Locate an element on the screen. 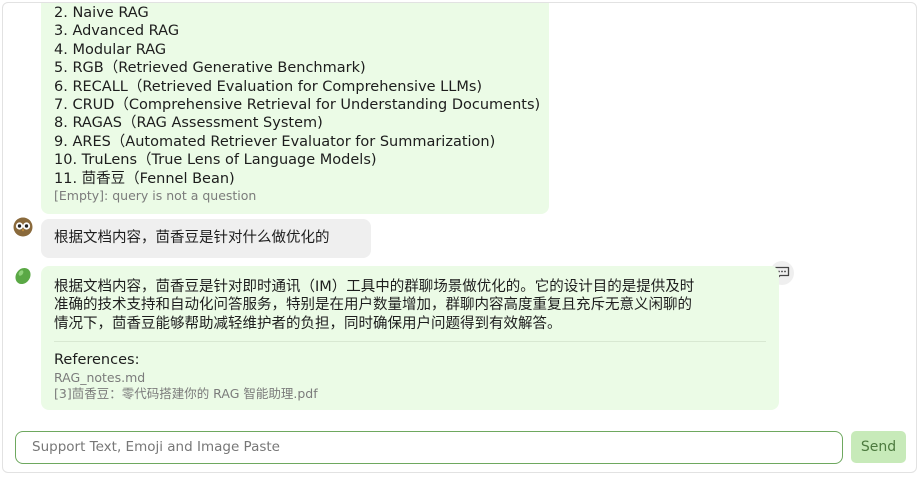 This screenshot has width=921, height=478. owl-emoji-icon is located at coordinates (23, 227).